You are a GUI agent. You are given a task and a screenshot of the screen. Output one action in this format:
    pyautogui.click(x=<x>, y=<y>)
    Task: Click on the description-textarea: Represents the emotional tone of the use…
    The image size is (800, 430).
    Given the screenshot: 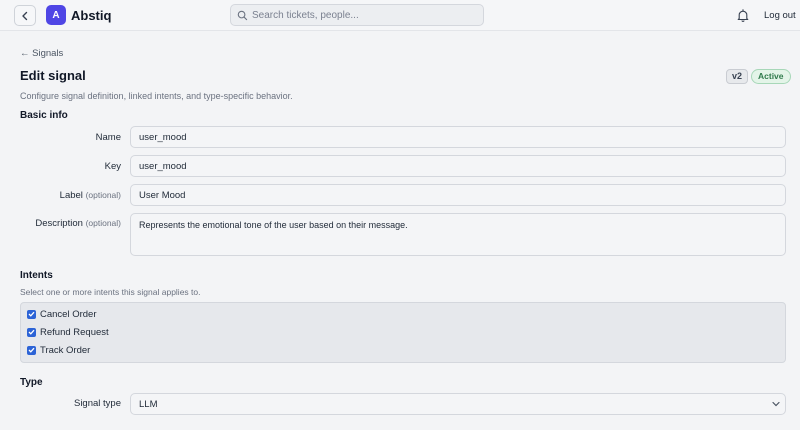 What is the action you would take?
    pyautogui.click(x=458, y=234)
    